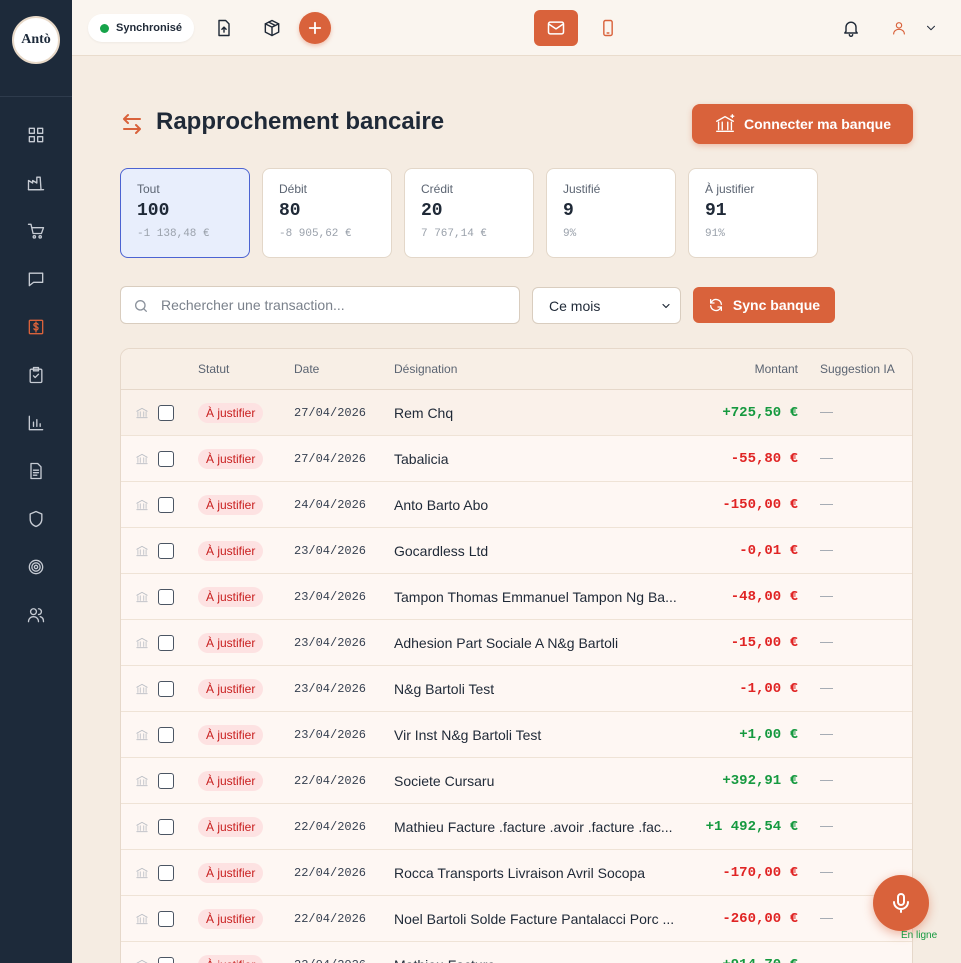 The width and height of the screenshot is (961, 963). What do you see at coordinates (336, 305) in the screenshot?
I see `search-input` at bounding box center [336, 305].